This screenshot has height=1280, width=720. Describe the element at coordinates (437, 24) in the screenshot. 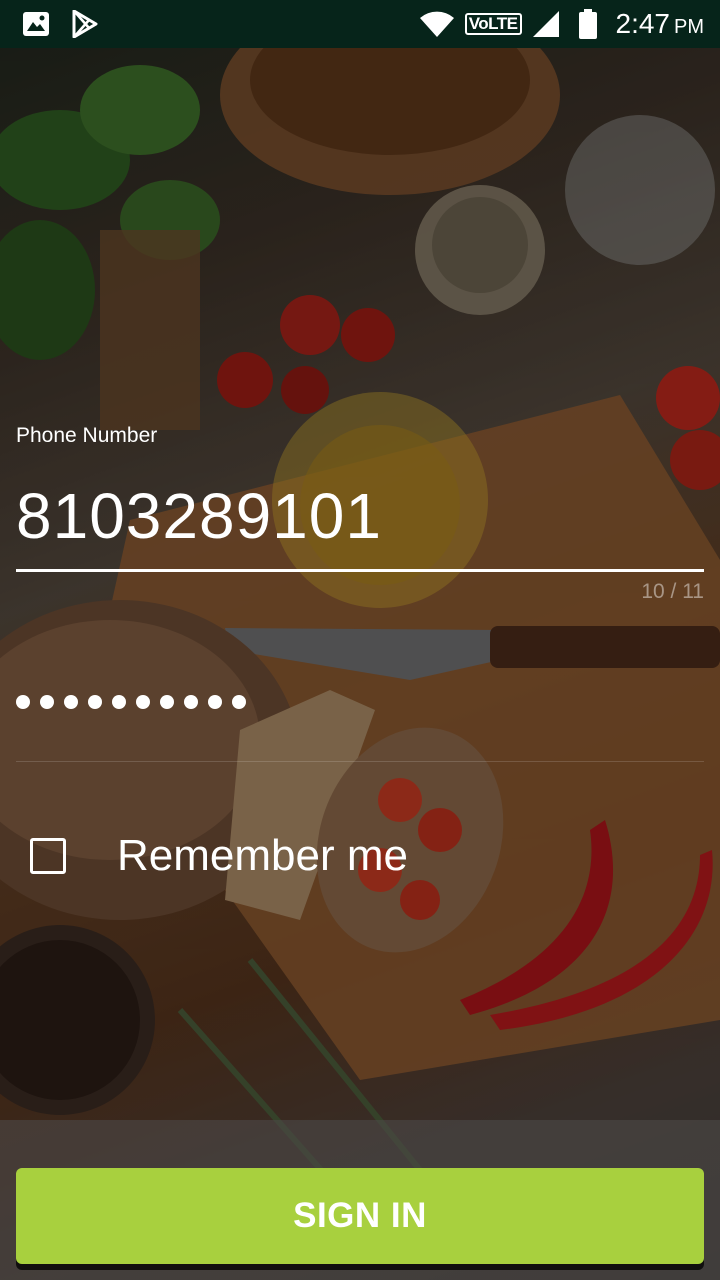

I see `wifi-icon` at that location.